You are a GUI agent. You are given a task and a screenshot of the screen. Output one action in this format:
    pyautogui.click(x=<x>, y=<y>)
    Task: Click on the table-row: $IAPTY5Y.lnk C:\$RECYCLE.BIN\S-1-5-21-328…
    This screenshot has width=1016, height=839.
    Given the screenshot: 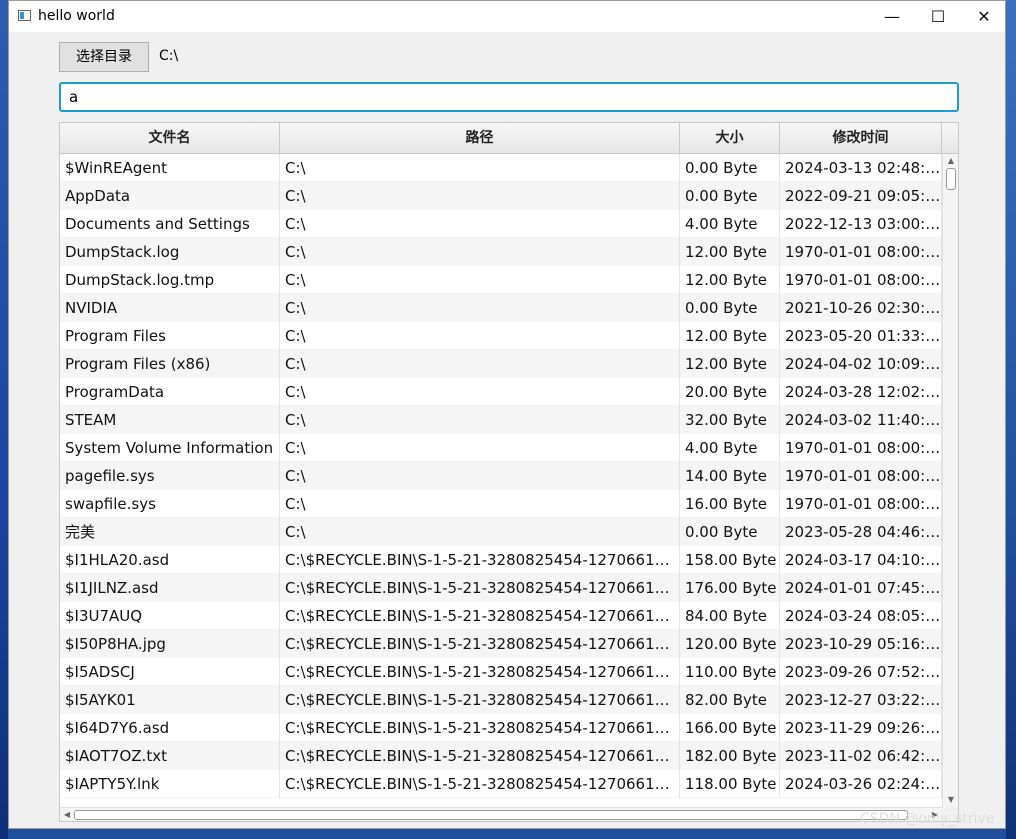 What is the action you would take?
    pyautogui.click(x=501, y=784)
    